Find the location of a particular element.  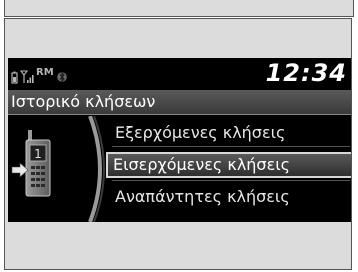

battery-icon is located at coordinates (14, 77).